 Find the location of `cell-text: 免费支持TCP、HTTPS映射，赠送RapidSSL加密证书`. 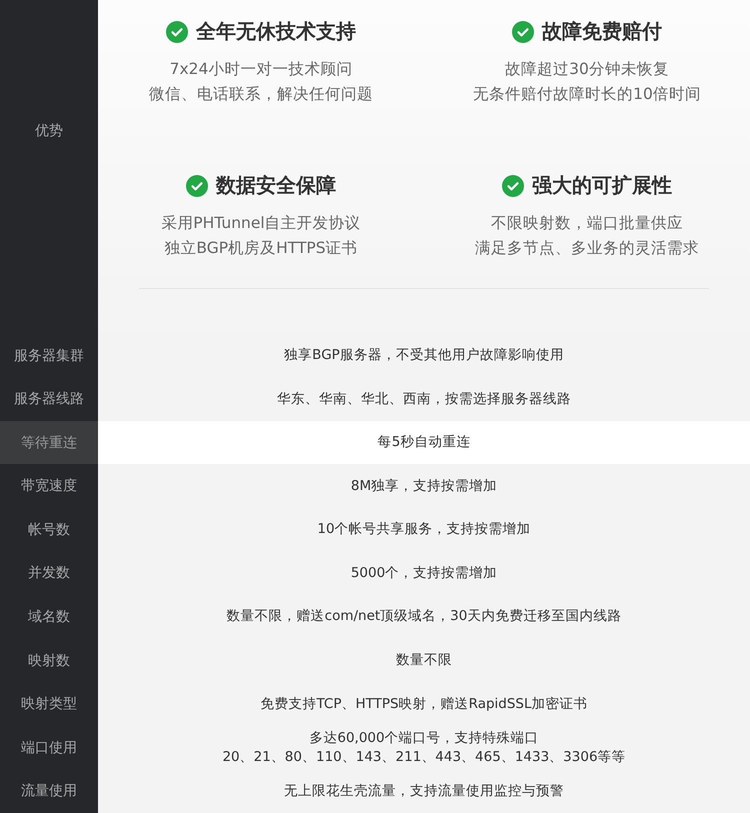

cell-text: 免费支持TCP、HTTPS映射，赠送RapidSSL加密证书 is located at coordinates (424, 704).